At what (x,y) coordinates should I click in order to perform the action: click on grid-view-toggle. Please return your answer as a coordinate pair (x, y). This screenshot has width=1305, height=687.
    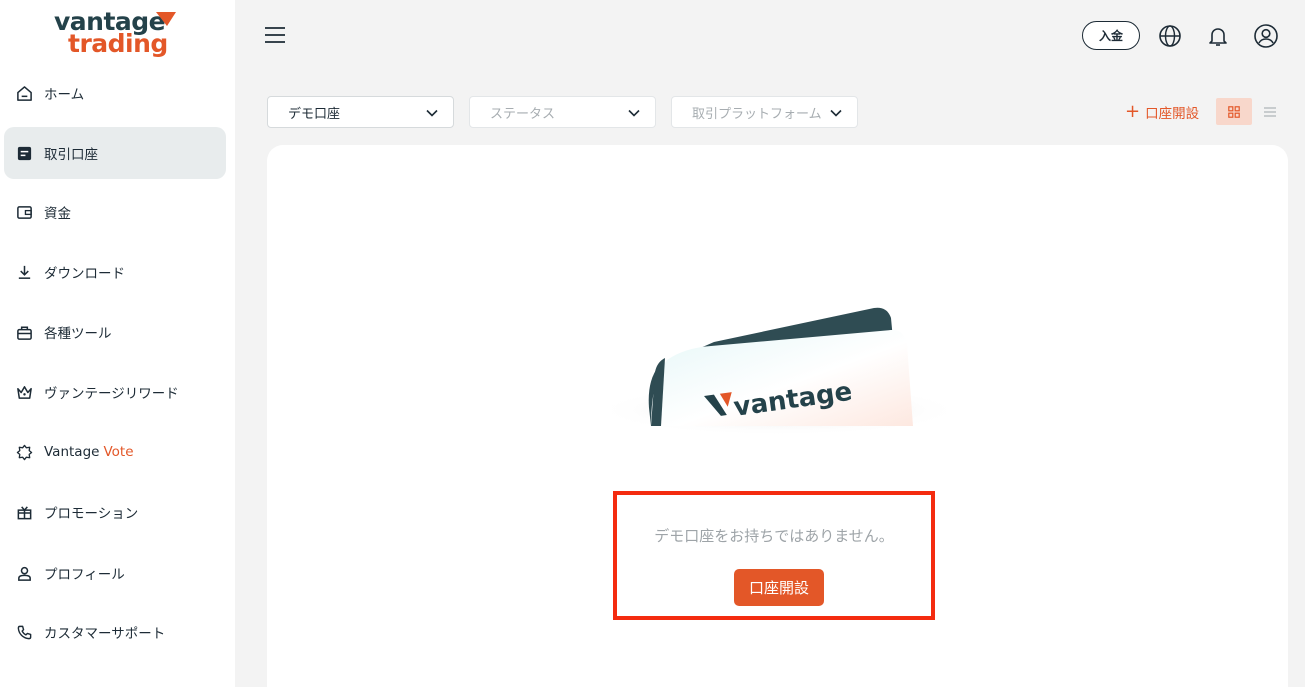
    Looking at the image, I should click on (1234, 111).